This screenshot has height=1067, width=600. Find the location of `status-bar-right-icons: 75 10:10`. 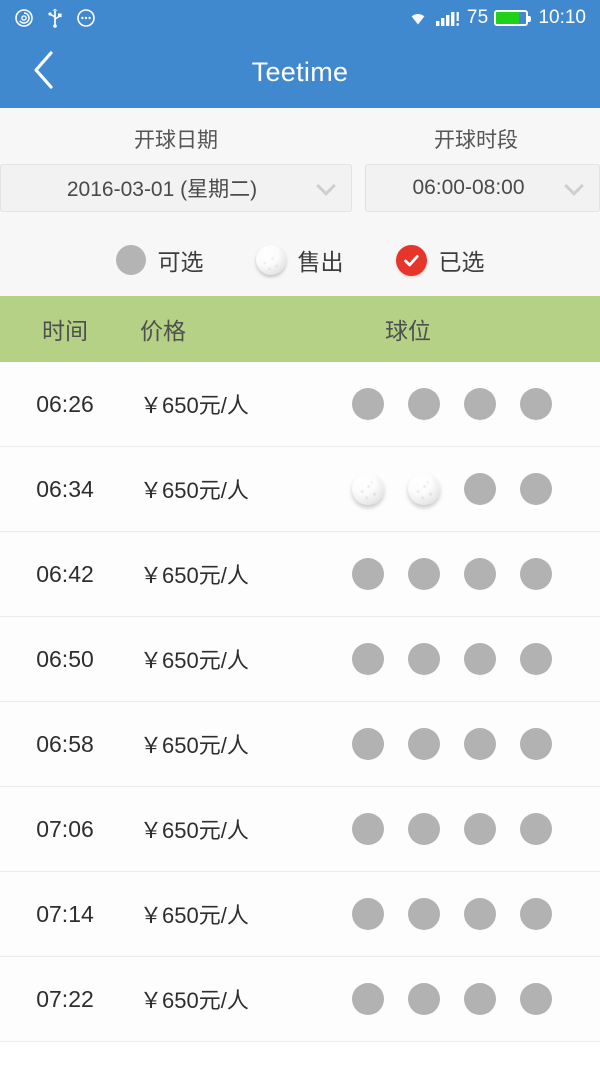

status-bar-right-icons: 75 10:10 is located at coordinates (496, 18).